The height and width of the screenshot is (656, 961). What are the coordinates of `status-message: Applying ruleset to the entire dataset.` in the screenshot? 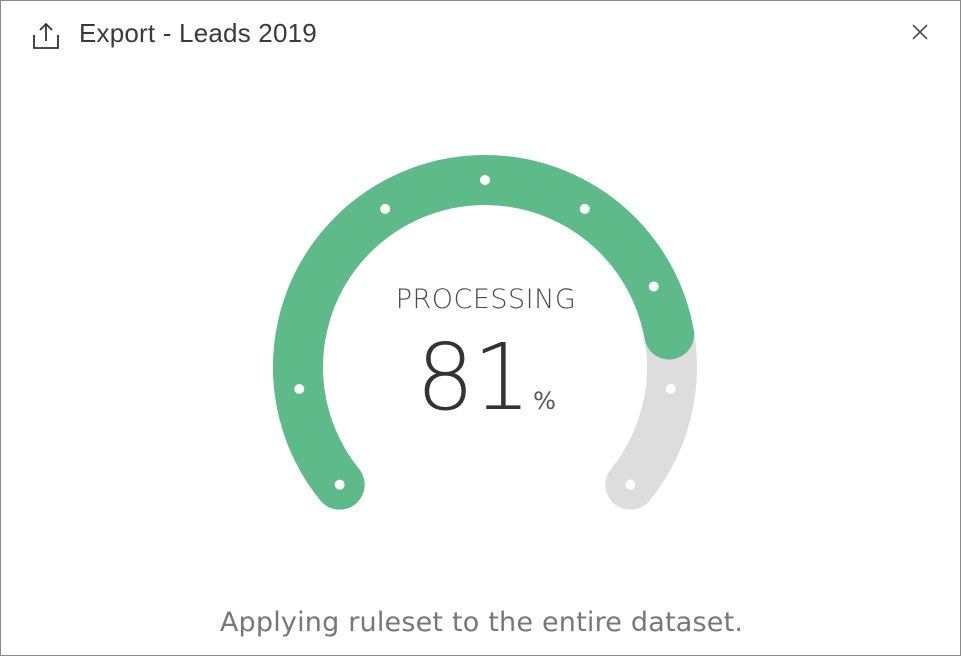 It's located at (481, 622).